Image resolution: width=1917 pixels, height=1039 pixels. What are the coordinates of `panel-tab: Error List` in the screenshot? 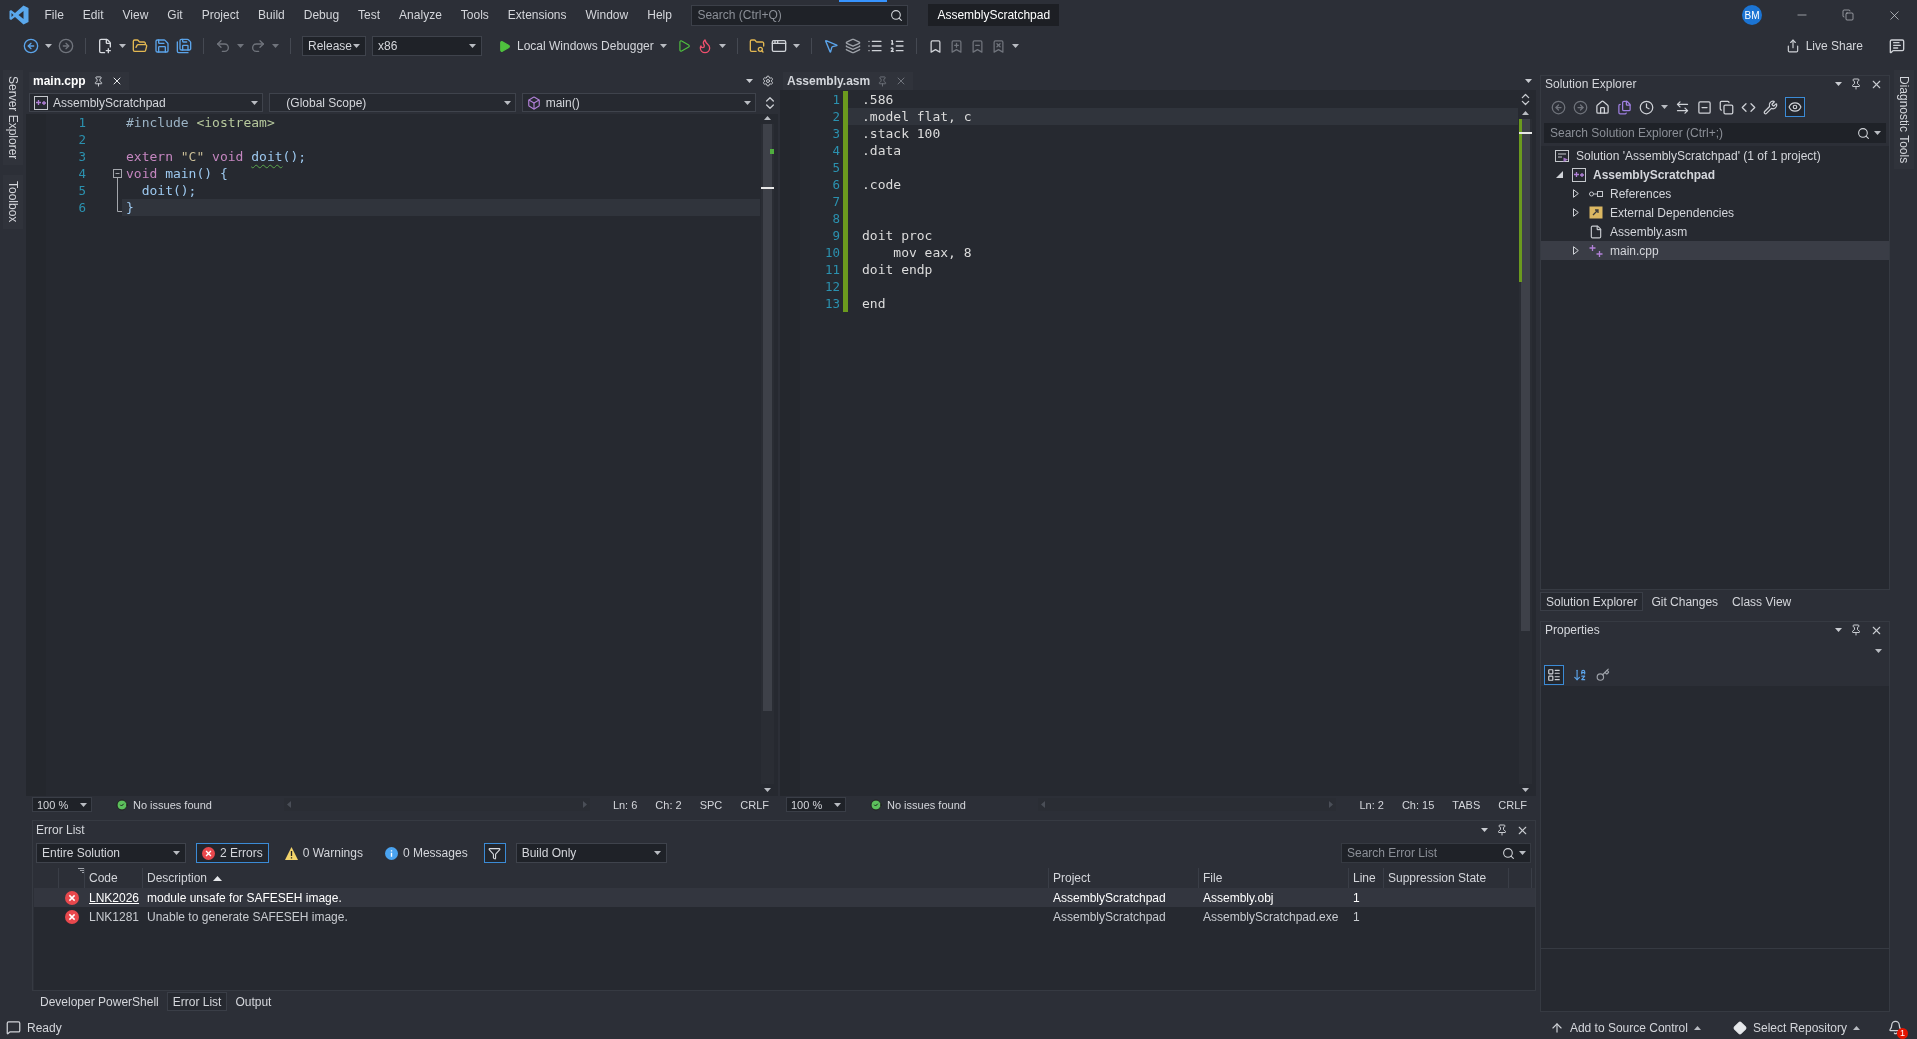 It's located at (197, 1001).